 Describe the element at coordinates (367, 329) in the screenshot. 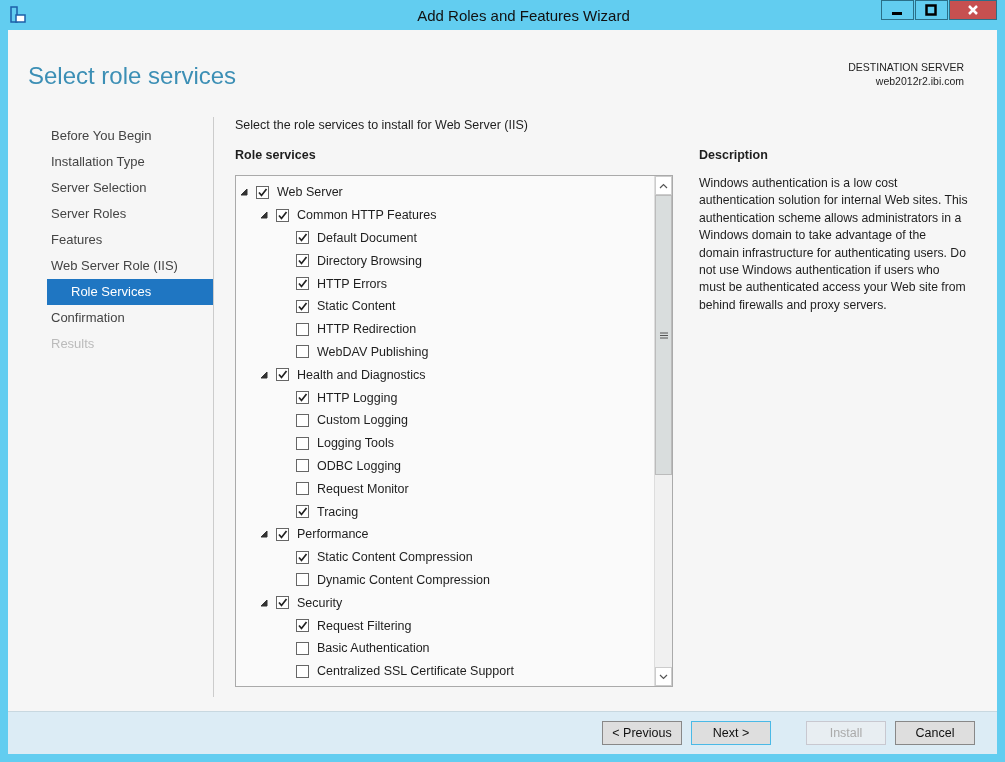

I see `tree-item-label: HTTP Redirection` at that location.